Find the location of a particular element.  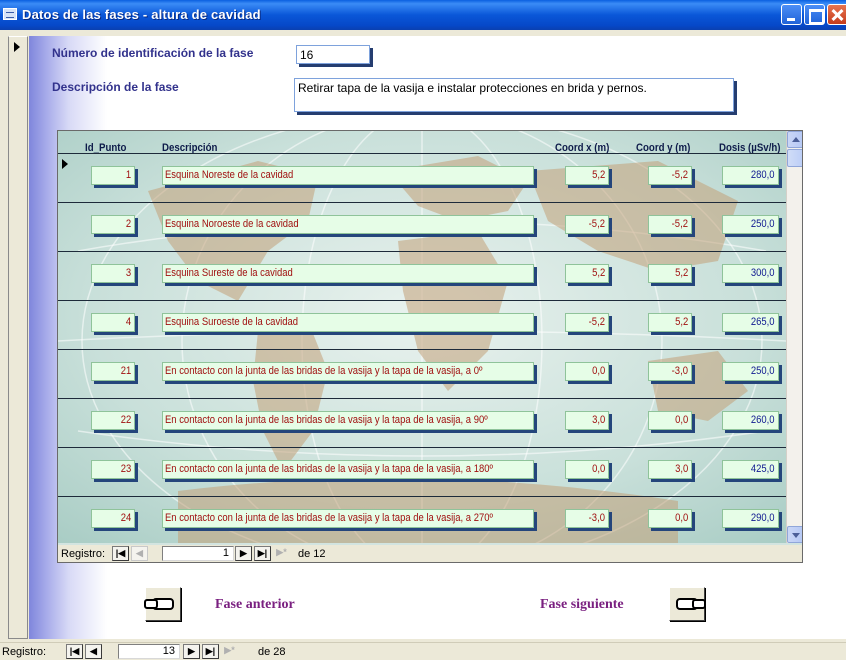

cell-dosis: 260,0 is located at coordinates (750, 420).